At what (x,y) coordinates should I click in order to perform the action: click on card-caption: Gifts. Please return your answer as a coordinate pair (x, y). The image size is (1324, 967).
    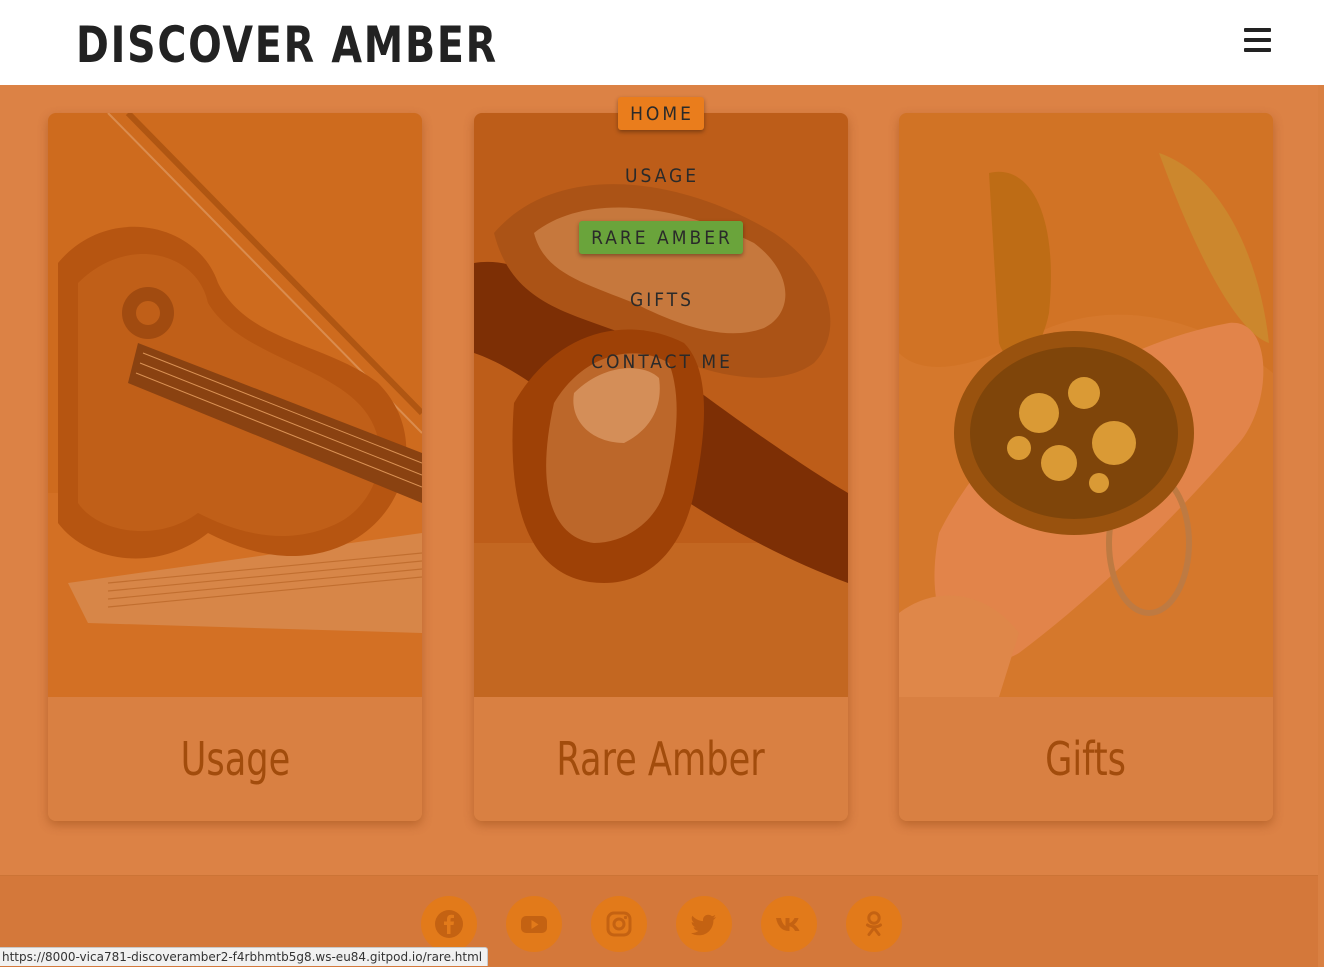
    Looking at the image, I should click on (1086, 759).